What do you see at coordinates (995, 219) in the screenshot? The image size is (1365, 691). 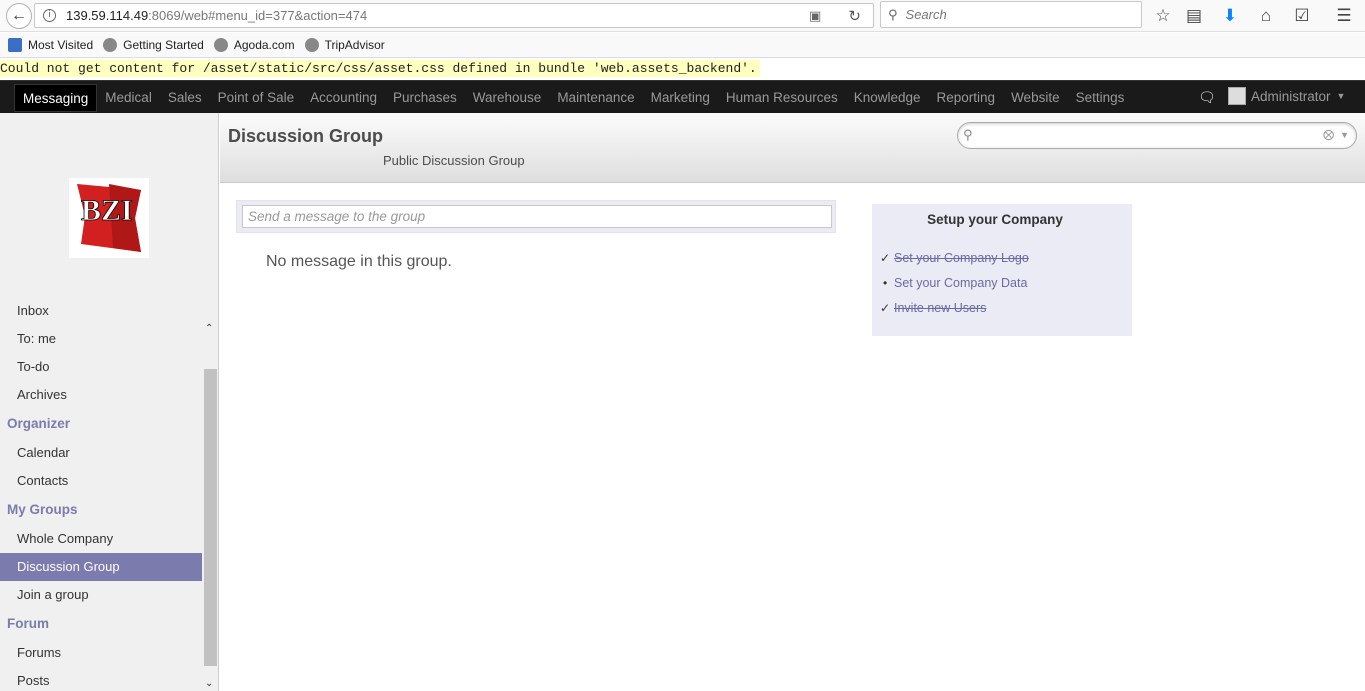 I see `setup-title: Setup your Company` at bounding box center [995, 219].